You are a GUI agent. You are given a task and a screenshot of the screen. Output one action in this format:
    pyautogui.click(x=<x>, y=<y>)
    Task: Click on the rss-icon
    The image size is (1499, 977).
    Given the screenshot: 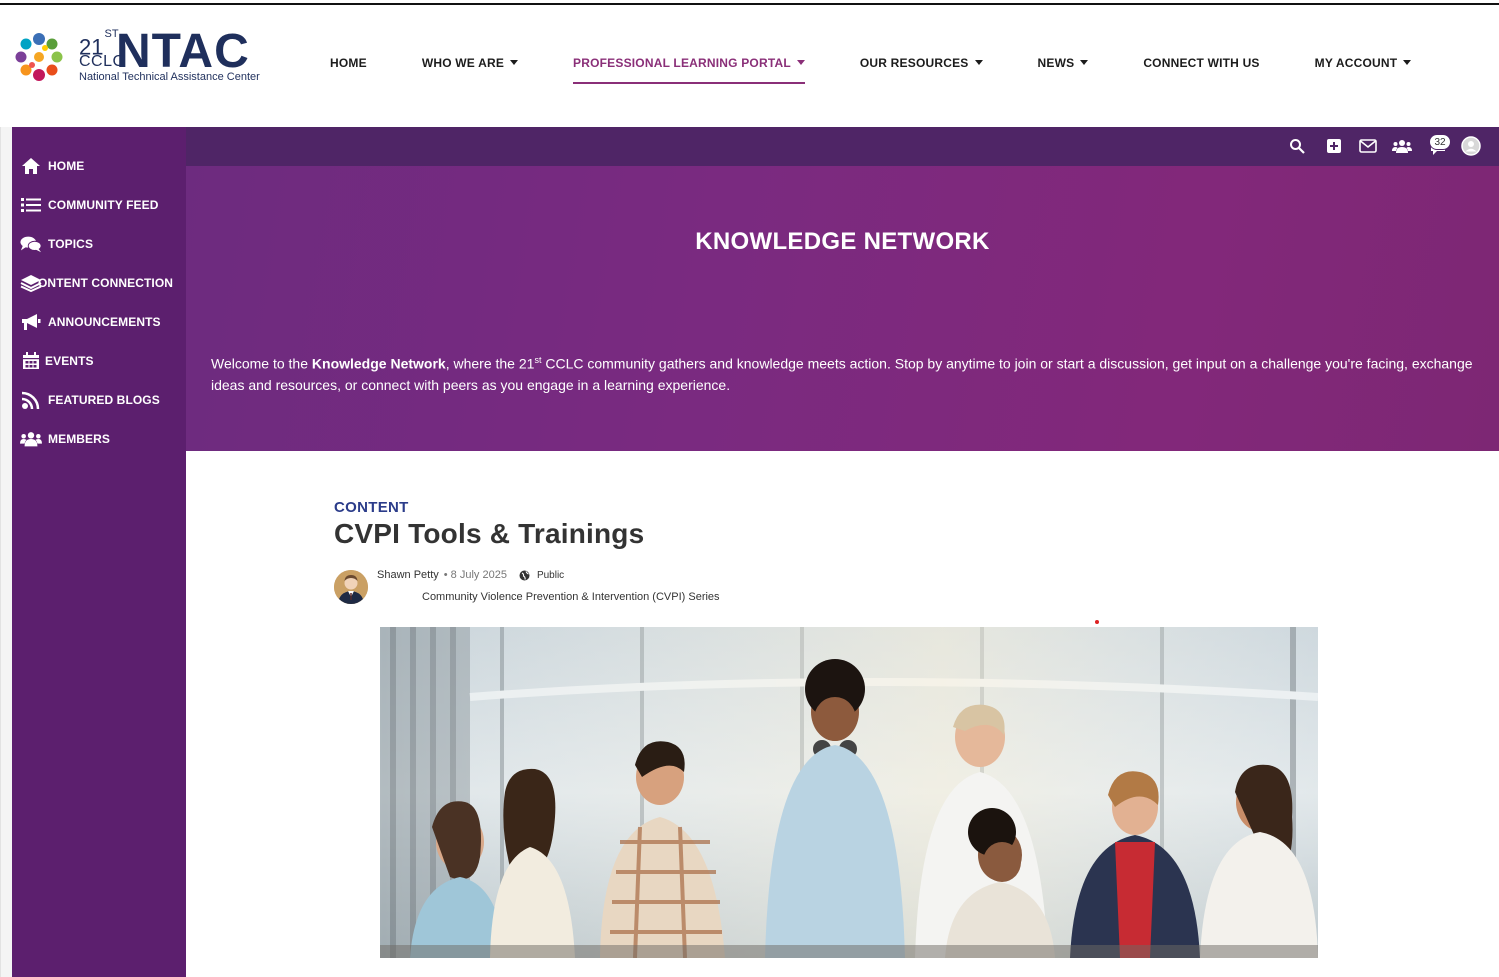 What is the action you would take?
    pyautogui.click(x=31, y=400)
    